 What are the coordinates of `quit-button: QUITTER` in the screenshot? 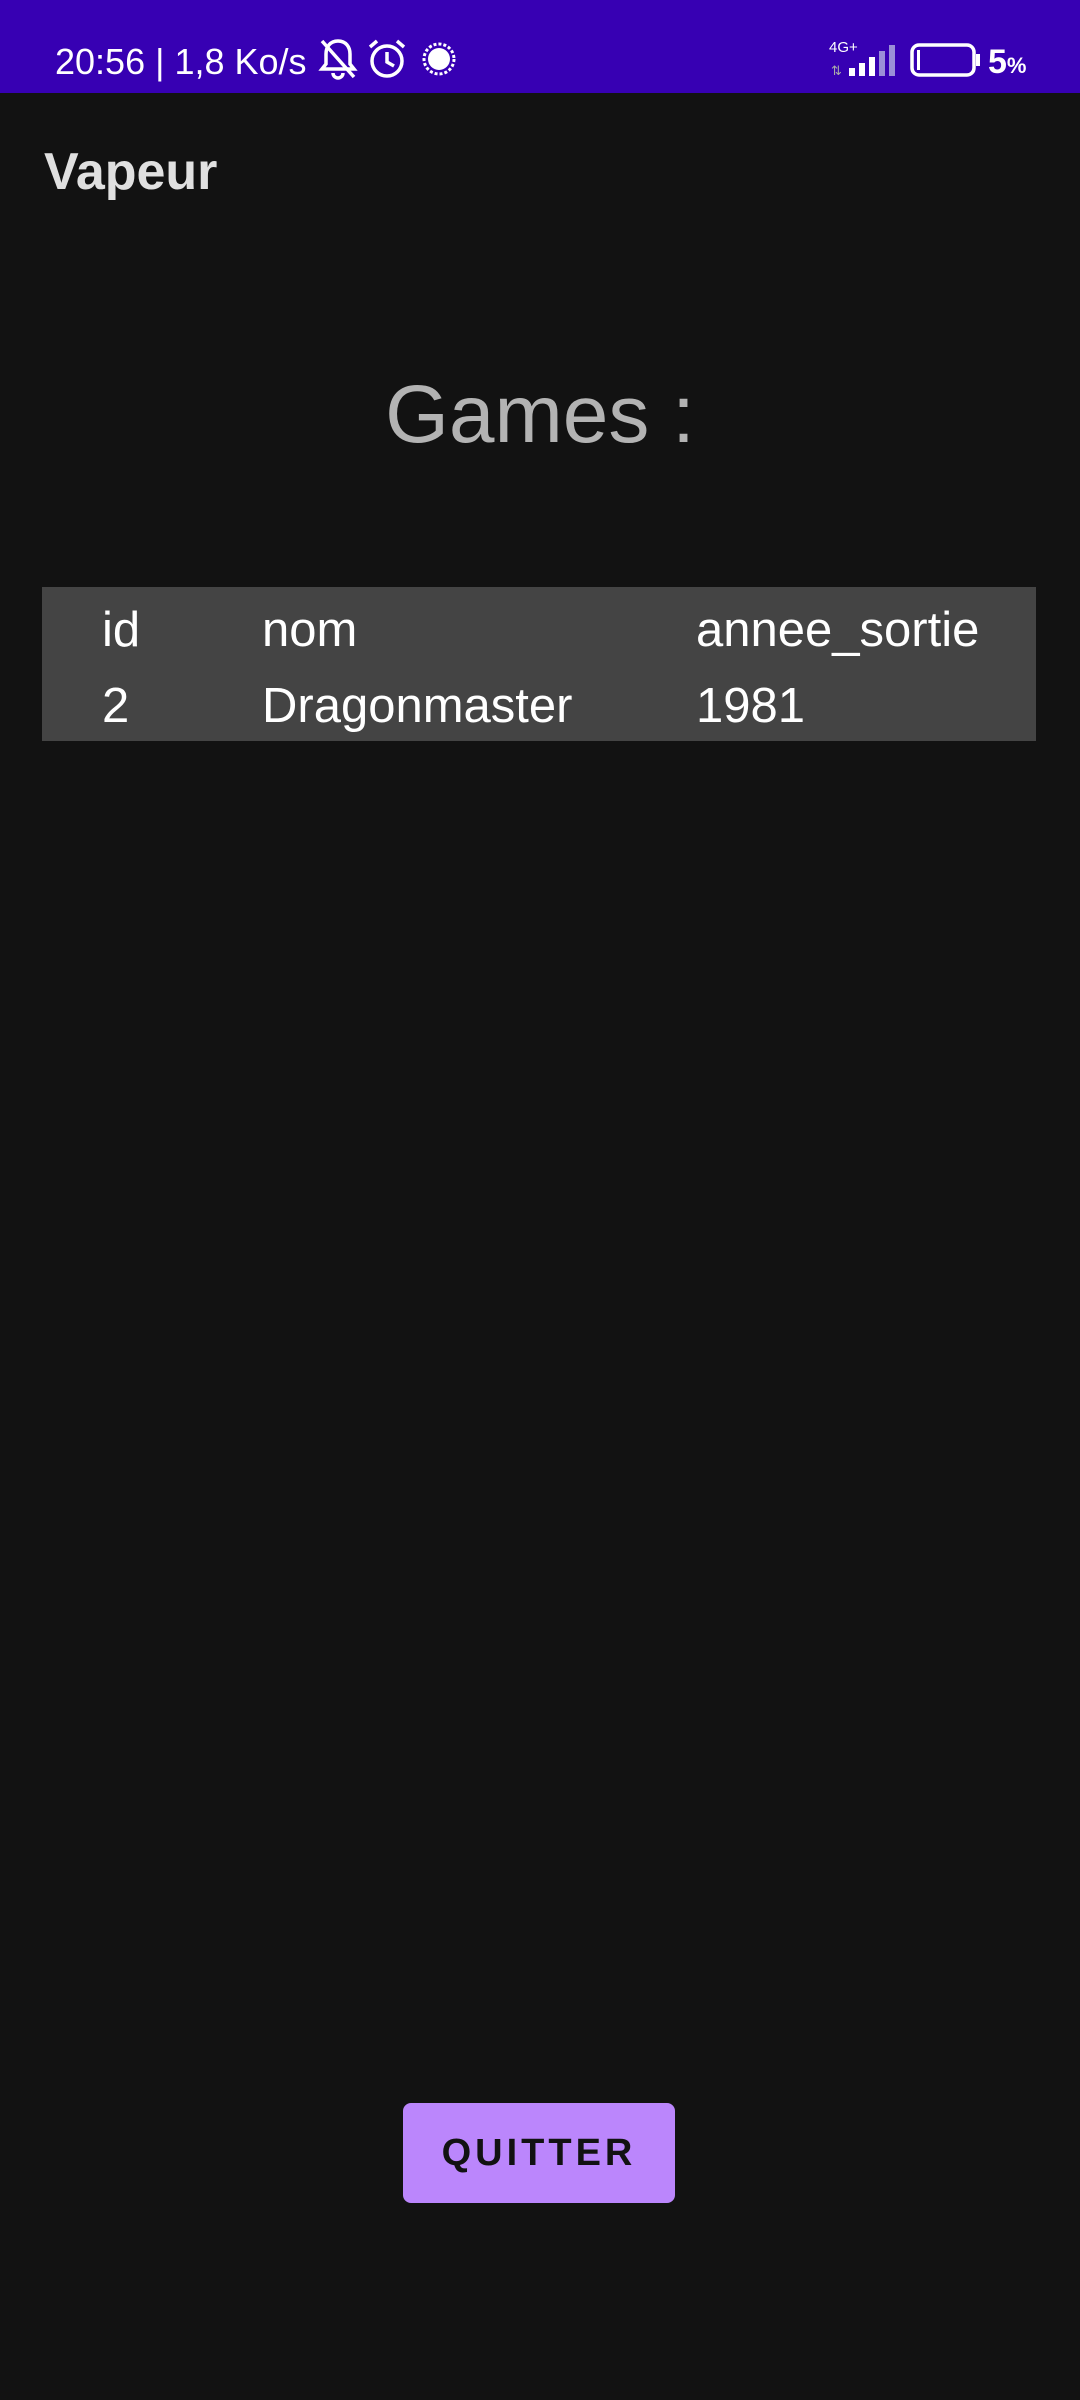 It's located at (539, 2153).